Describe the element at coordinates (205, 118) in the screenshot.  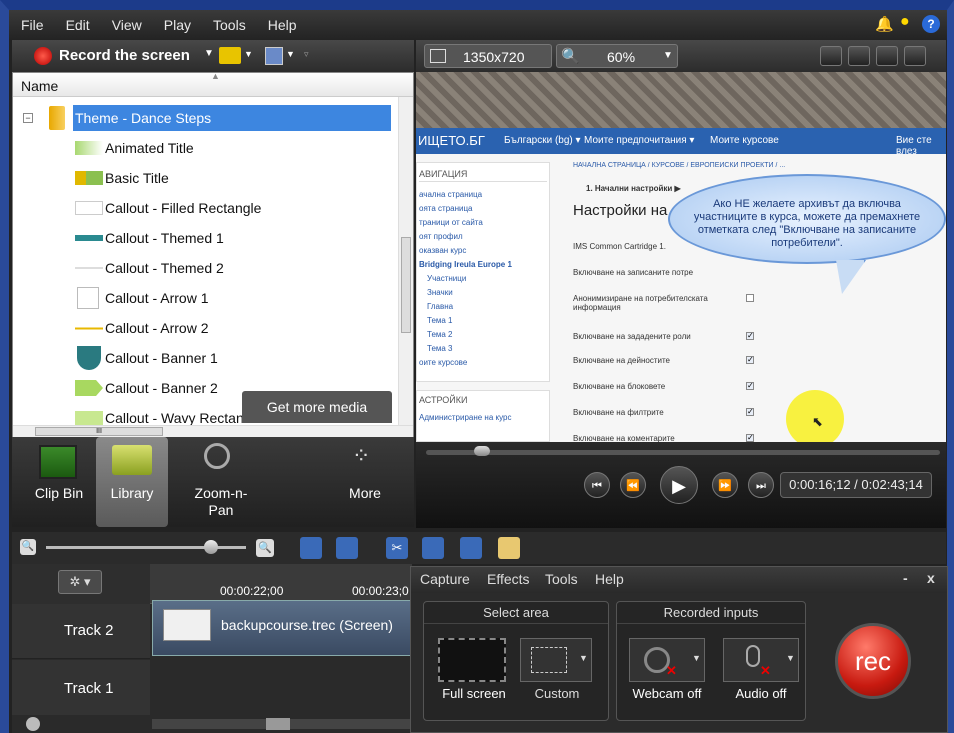
I see `list-item: − Theme - Dance Steps` at that location.